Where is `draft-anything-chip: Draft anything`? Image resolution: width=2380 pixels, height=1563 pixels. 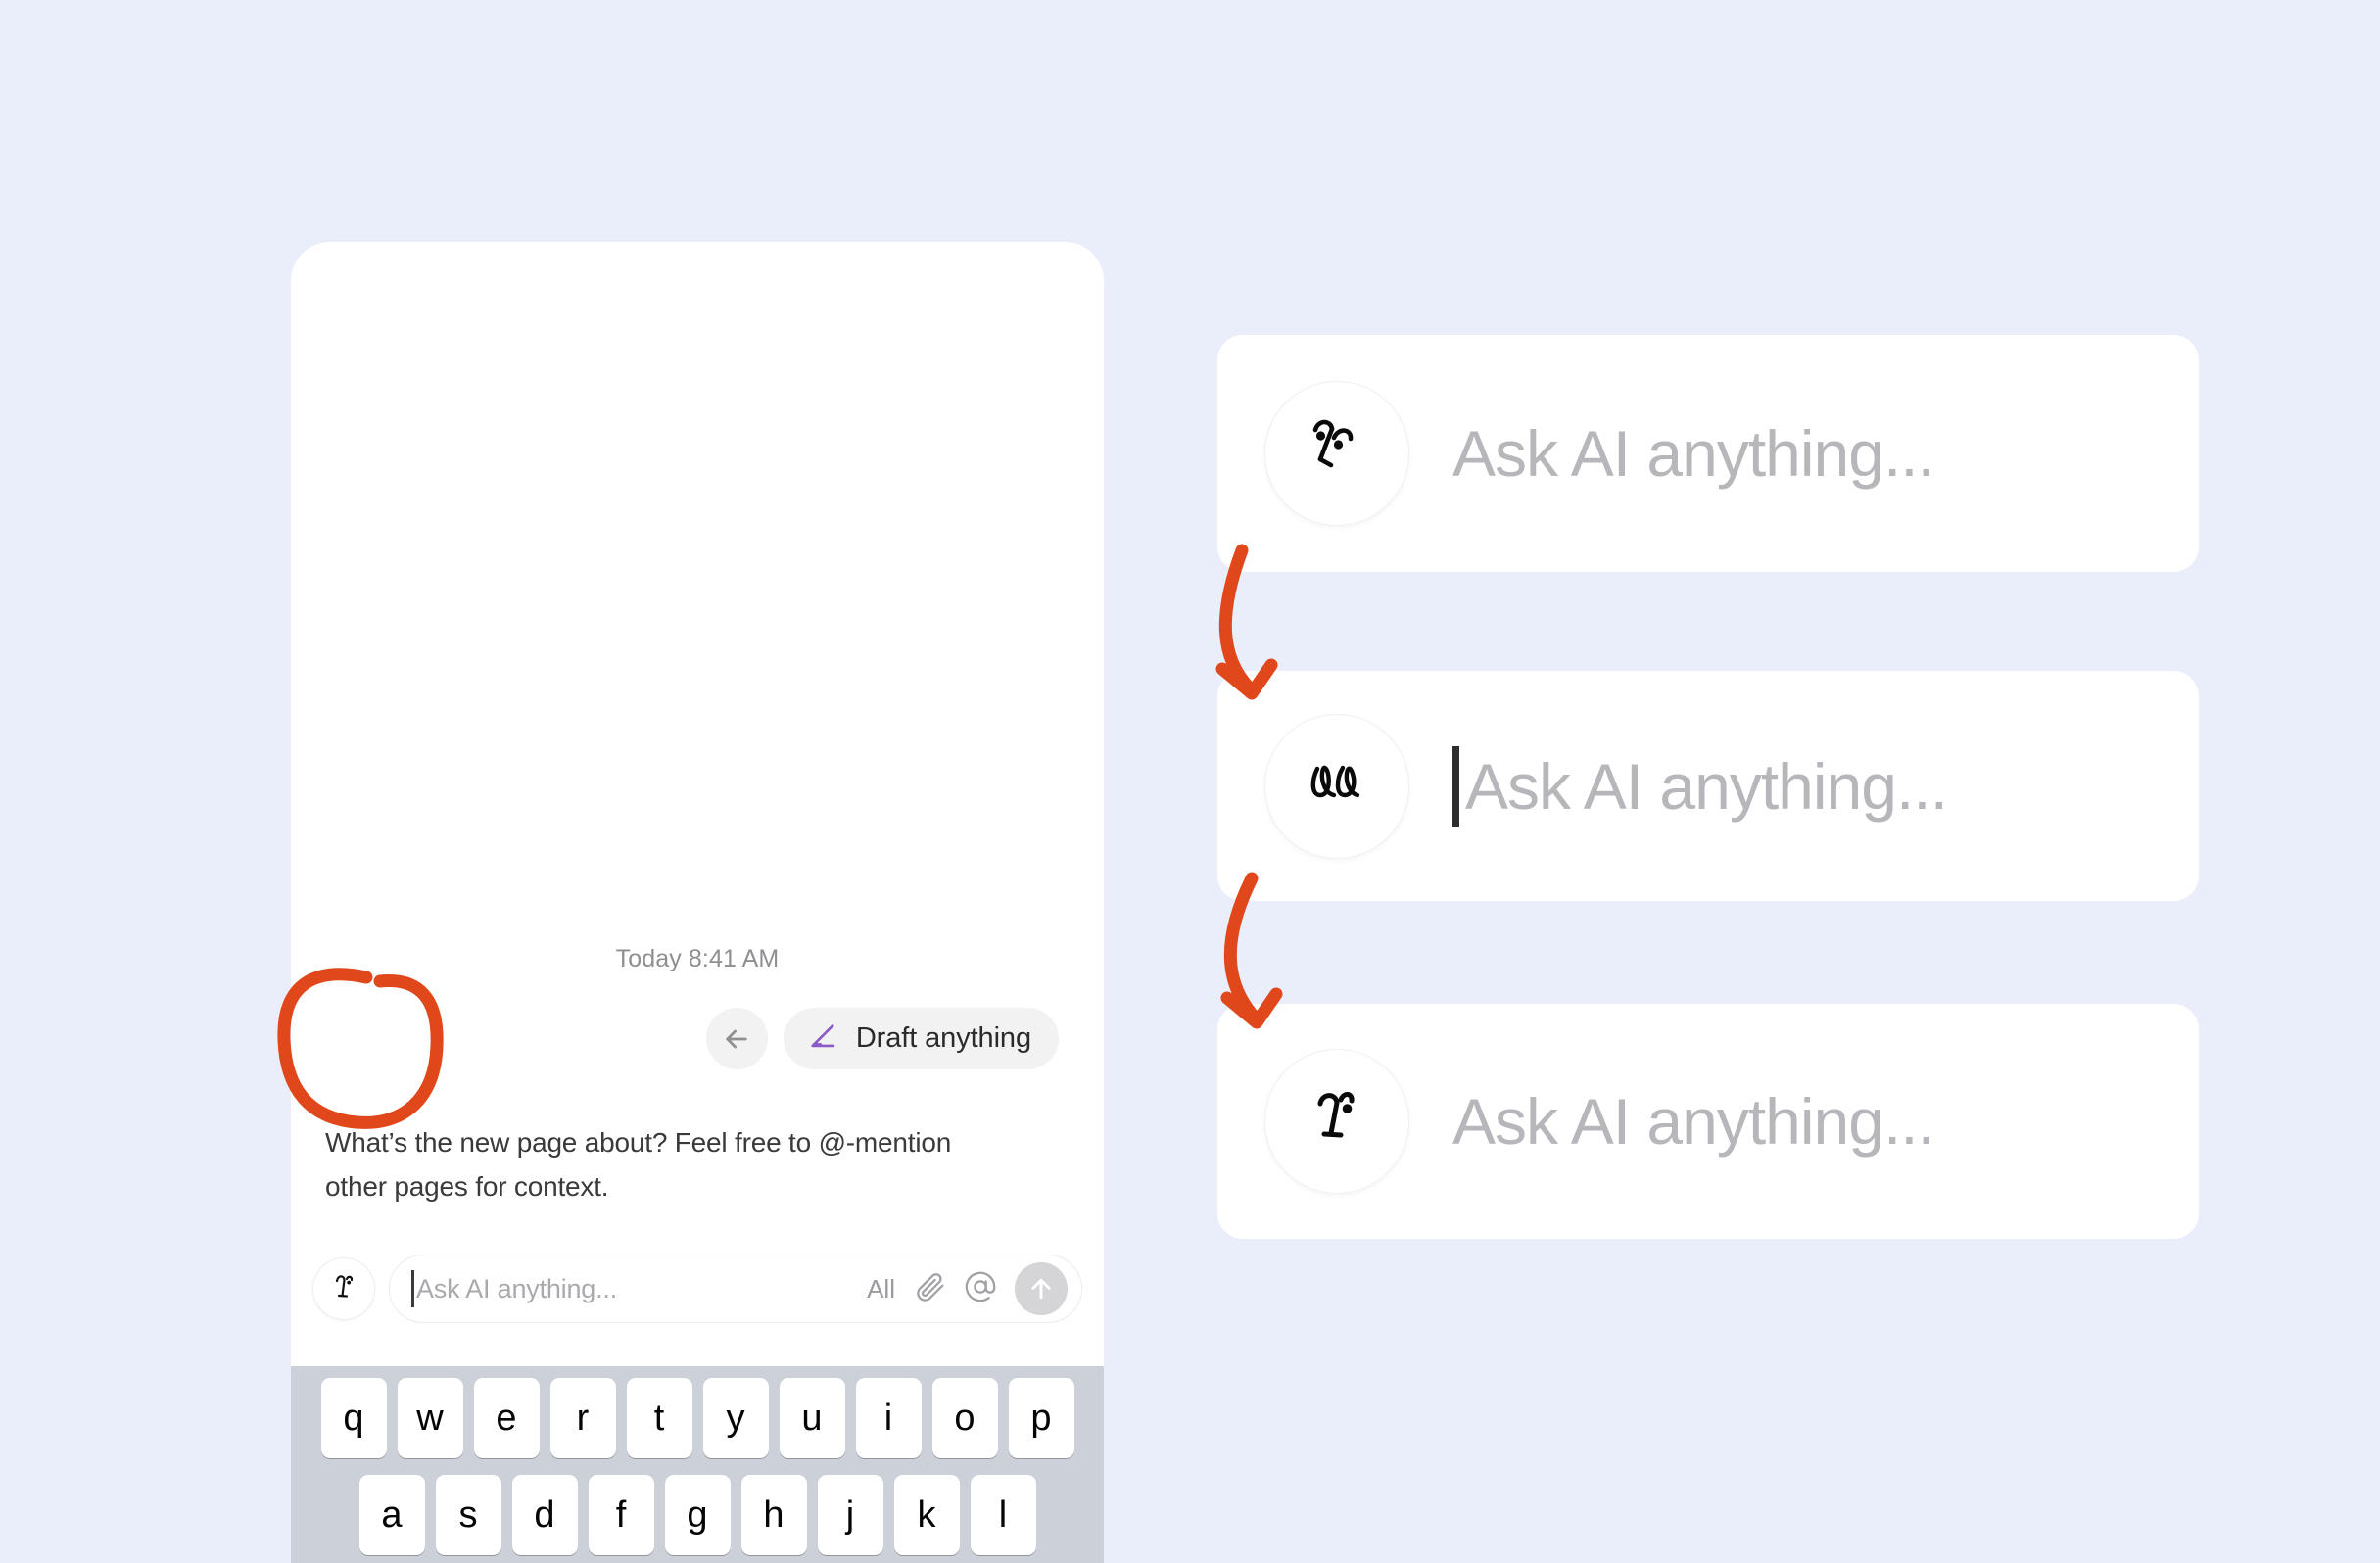 draft-anything-chip: Draft anything is located at coordinates (921, 1038).